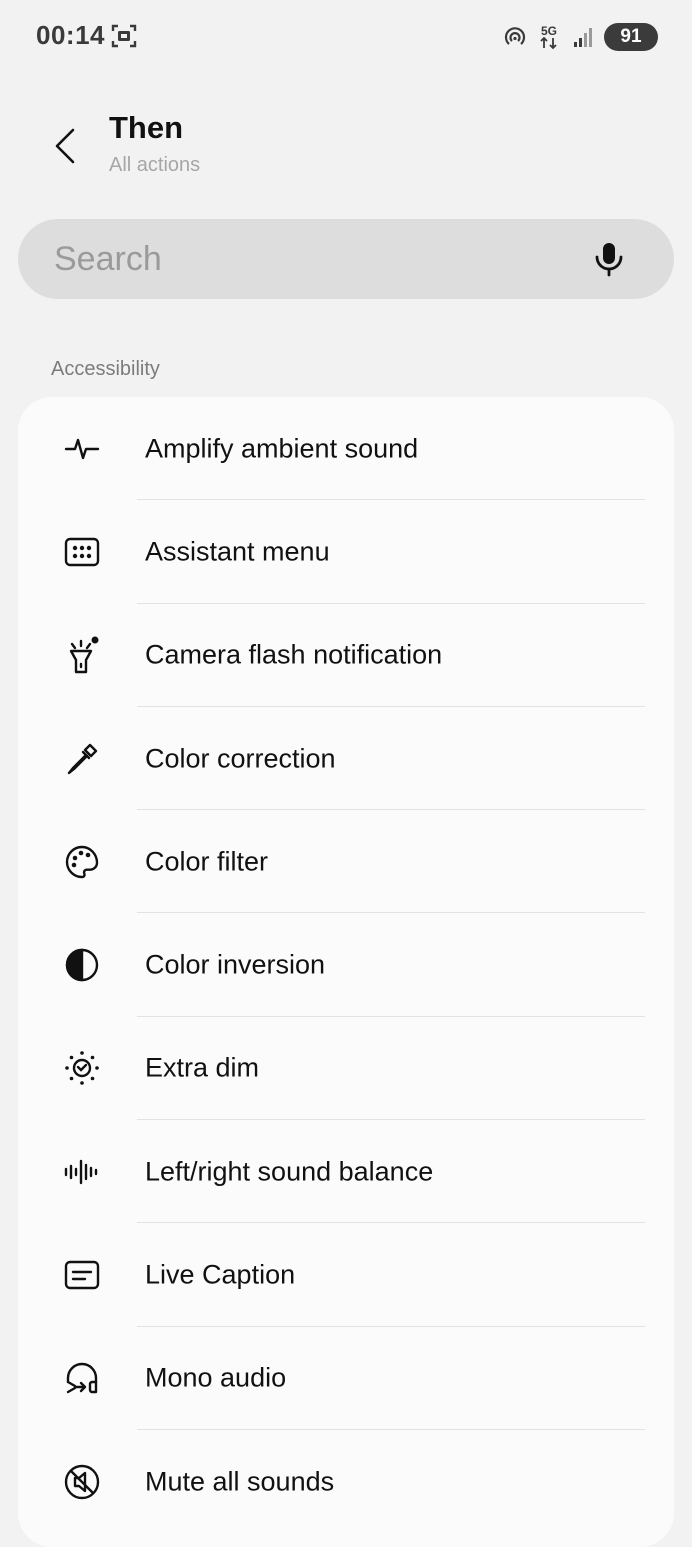 The height and width of the screenshot is (1547, 692). Describe the element at coordinates (549, 31) in the screenshot. I see `network-label: 5G` at that location.